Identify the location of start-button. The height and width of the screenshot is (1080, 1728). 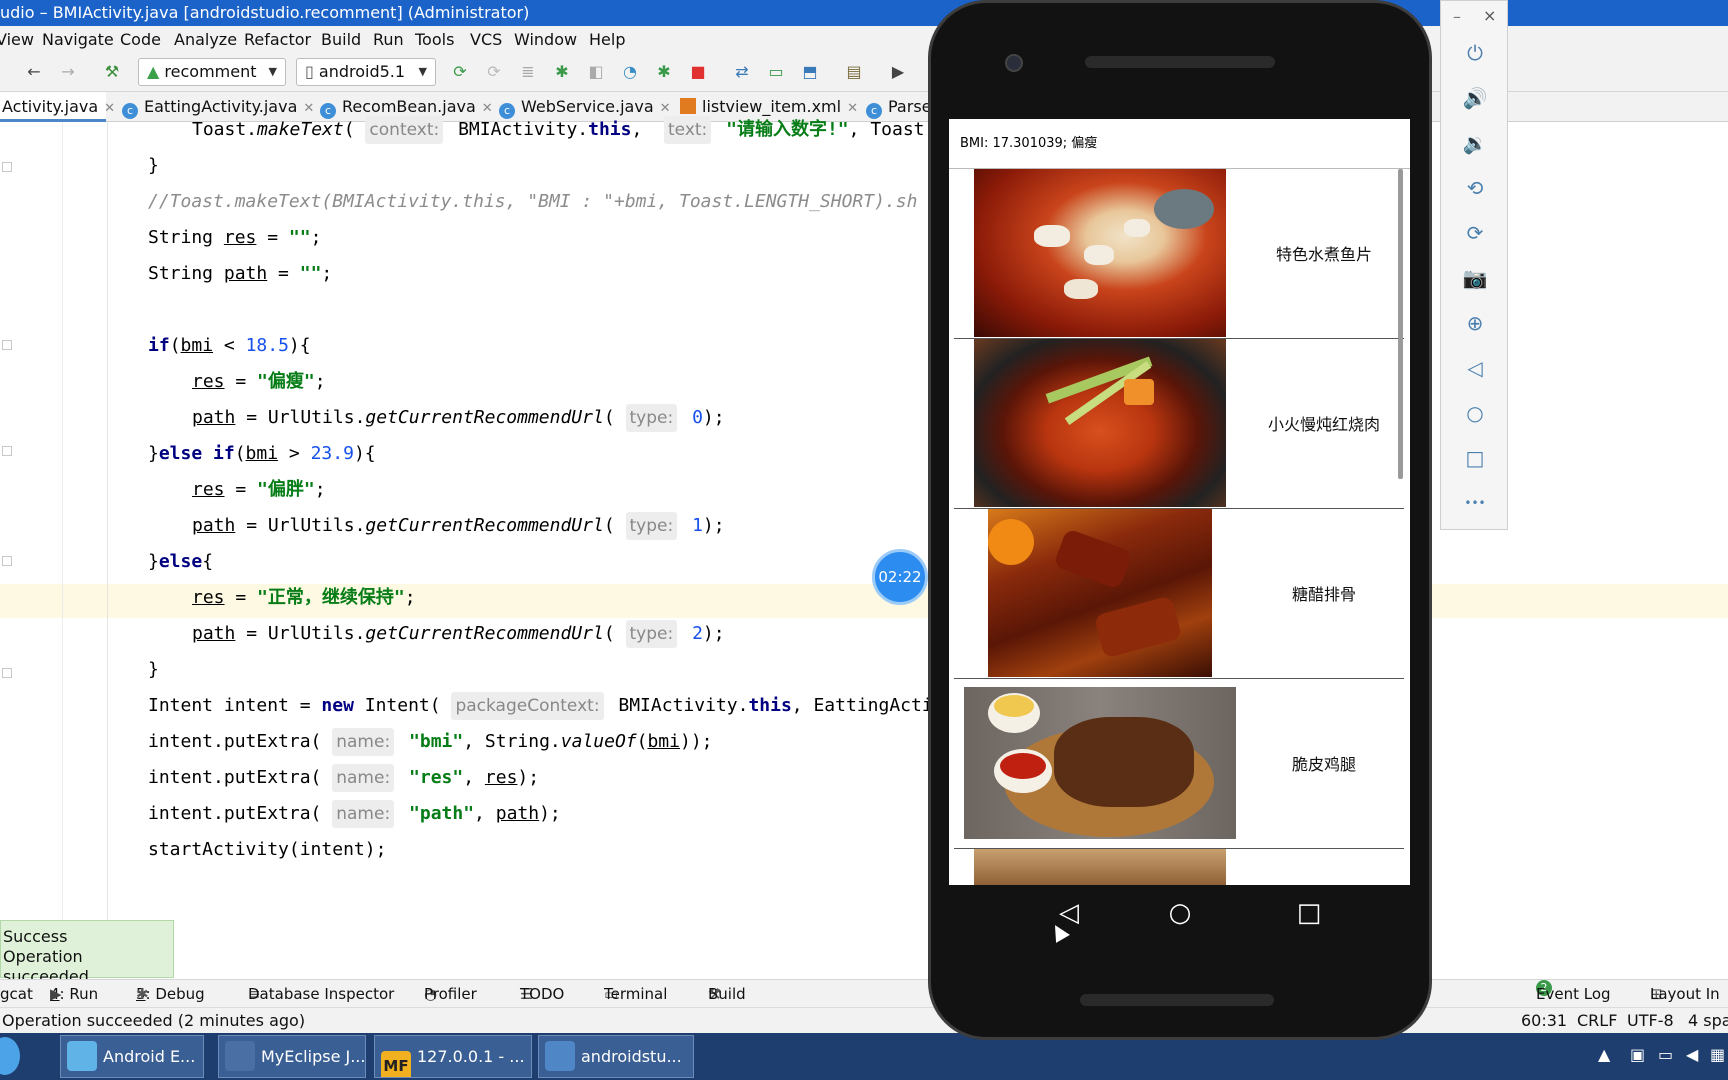
(10, 1056).